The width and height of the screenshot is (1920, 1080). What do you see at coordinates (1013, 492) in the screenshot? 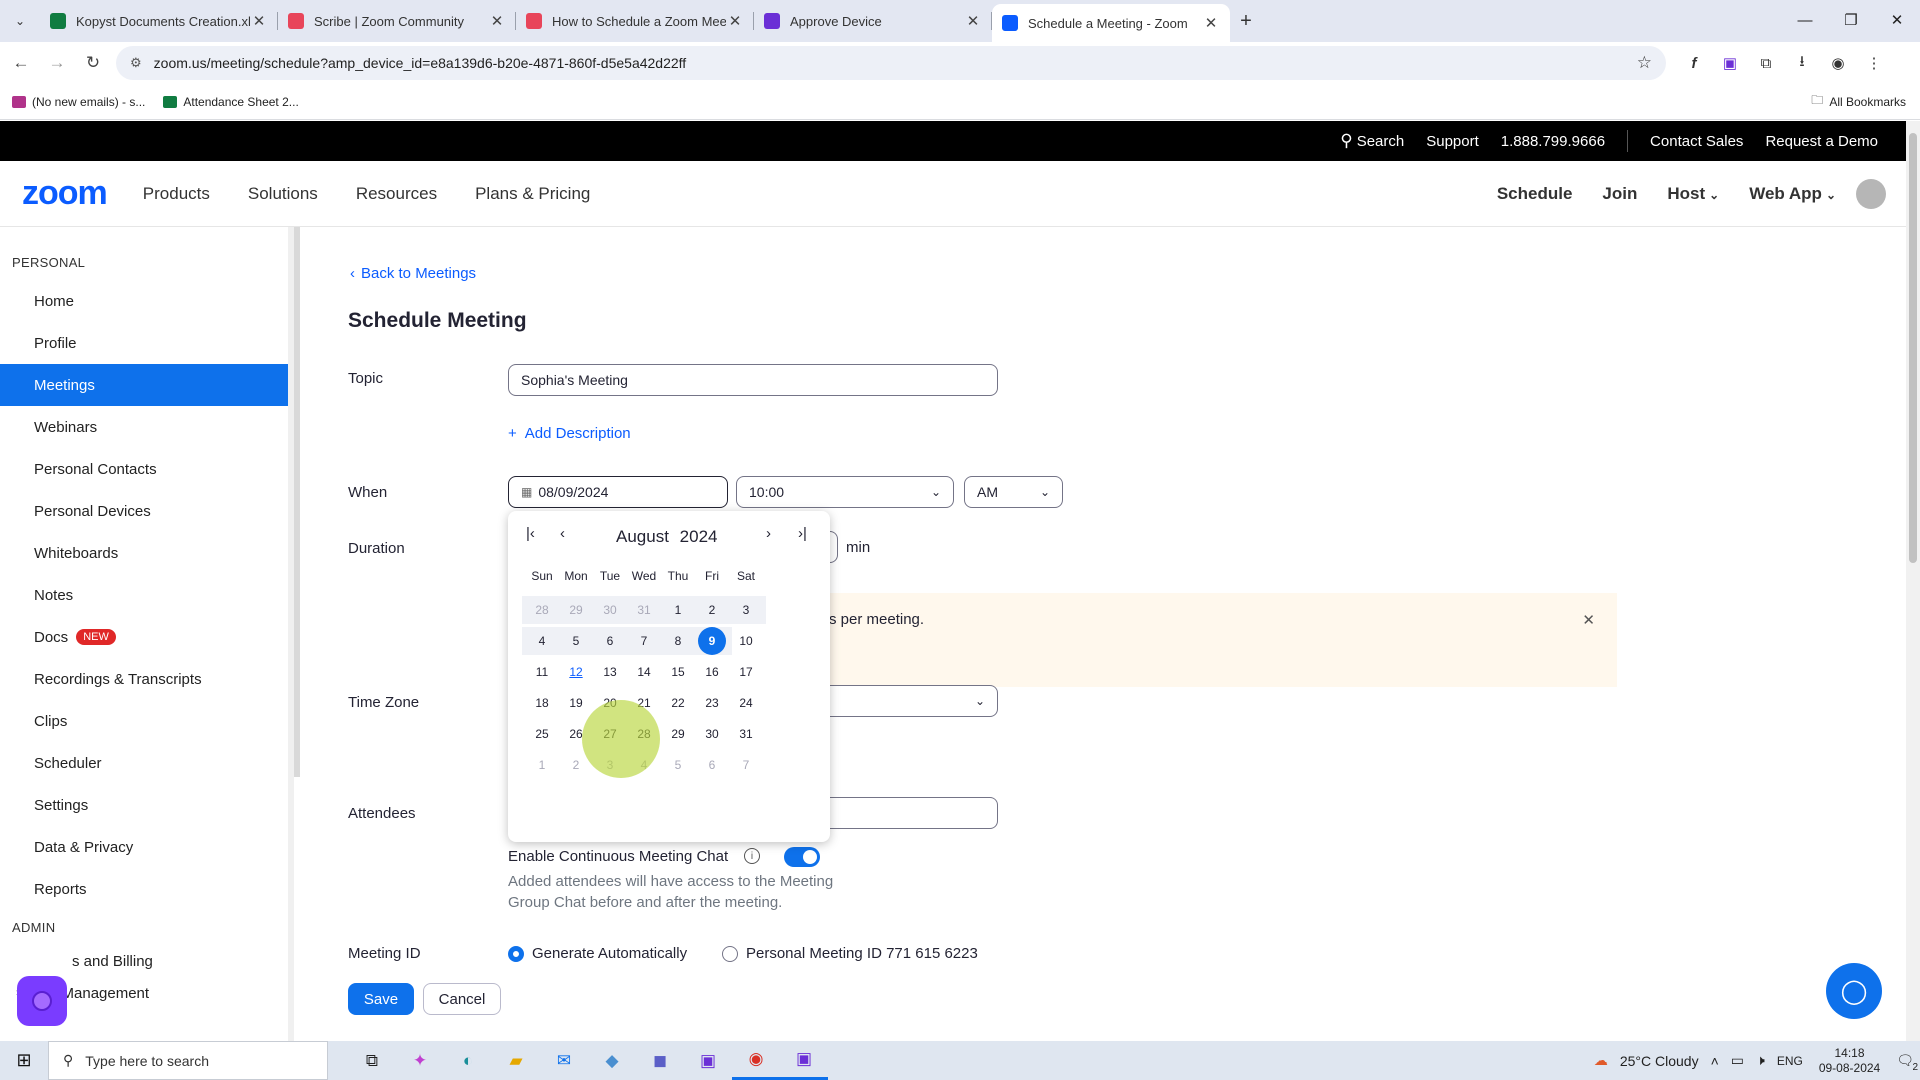
I see `ampm-select: AM ⌄` at bounding box center [1013, 492].